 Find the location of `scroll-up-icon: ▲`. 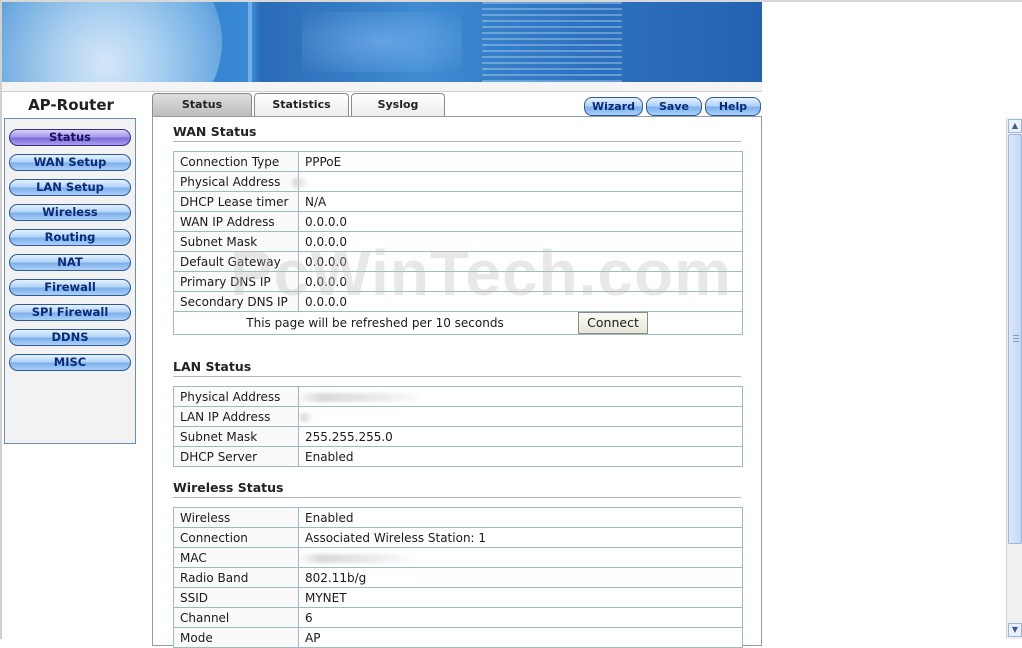

scroll-up-icon: ▲ is located at coordinates (1015, 126).